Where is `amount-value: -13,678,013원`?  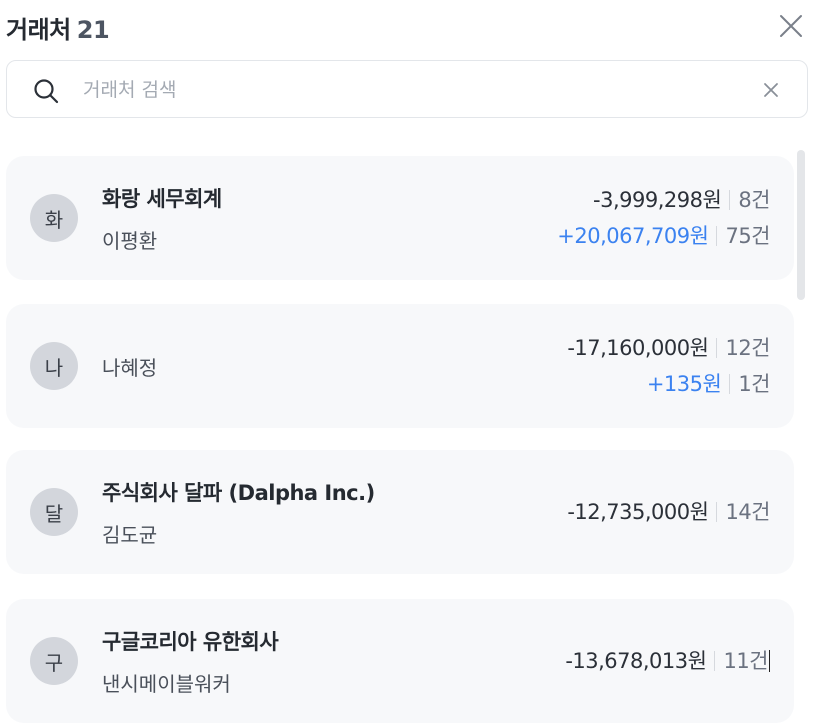
amount-value: -13,678,013원 is located at coordinates (636, 661).